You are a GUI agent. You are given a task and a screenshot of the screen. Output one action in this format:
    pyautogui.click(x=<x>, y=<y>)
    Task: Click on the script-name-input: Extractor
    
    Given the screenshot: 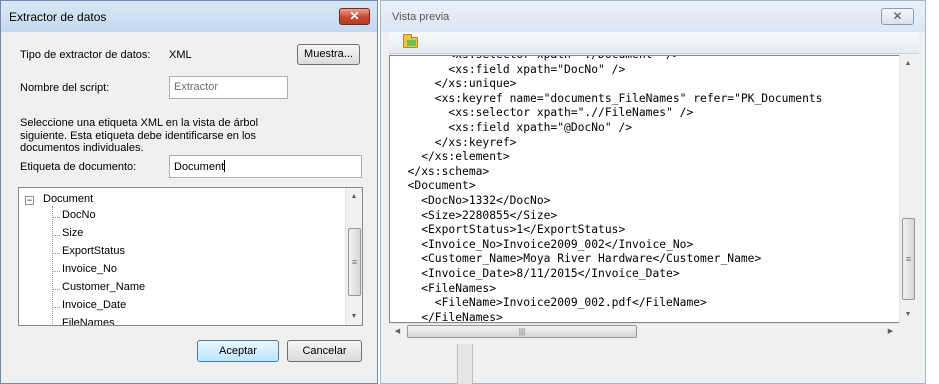 What is the action you would take?
    pyautogui.click(x=228, y=87)
    